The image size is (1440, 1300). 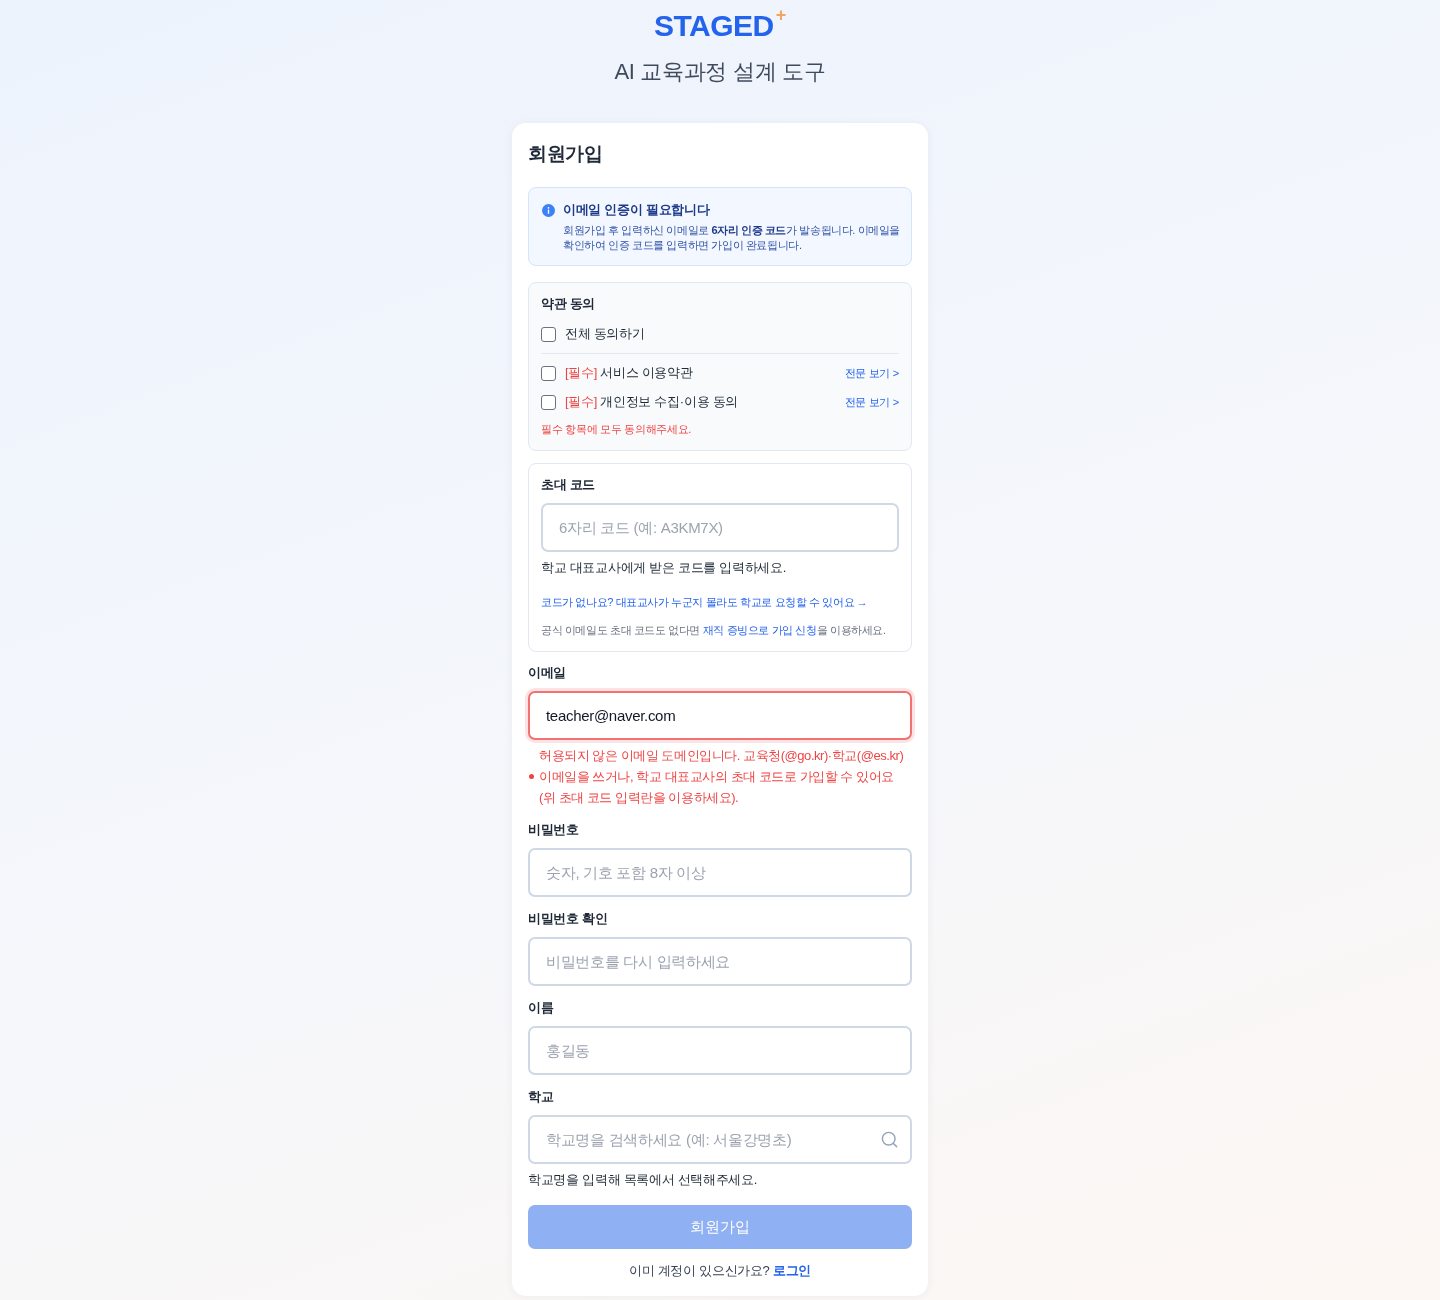 What do you see at coordinates (617, 429) in the screenshot?
I see `terms-error: 필수 항목에 모두 동의해주세요.` at bounding box center [617, 429].